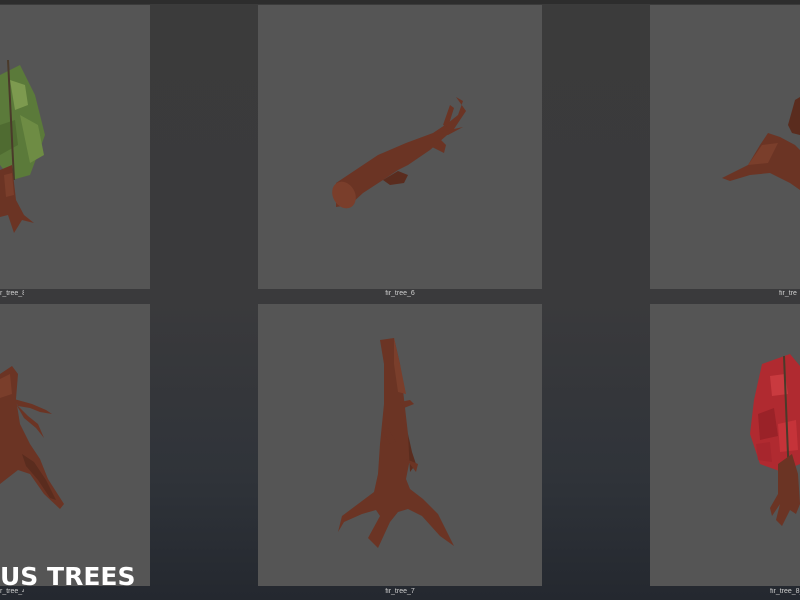 This screenshot has height=600, width=800. What do you see at coordinates (12, 293) in the screenshot?
I see `thumbnail-label: r_tree_8` at bounding box center [12, 293].